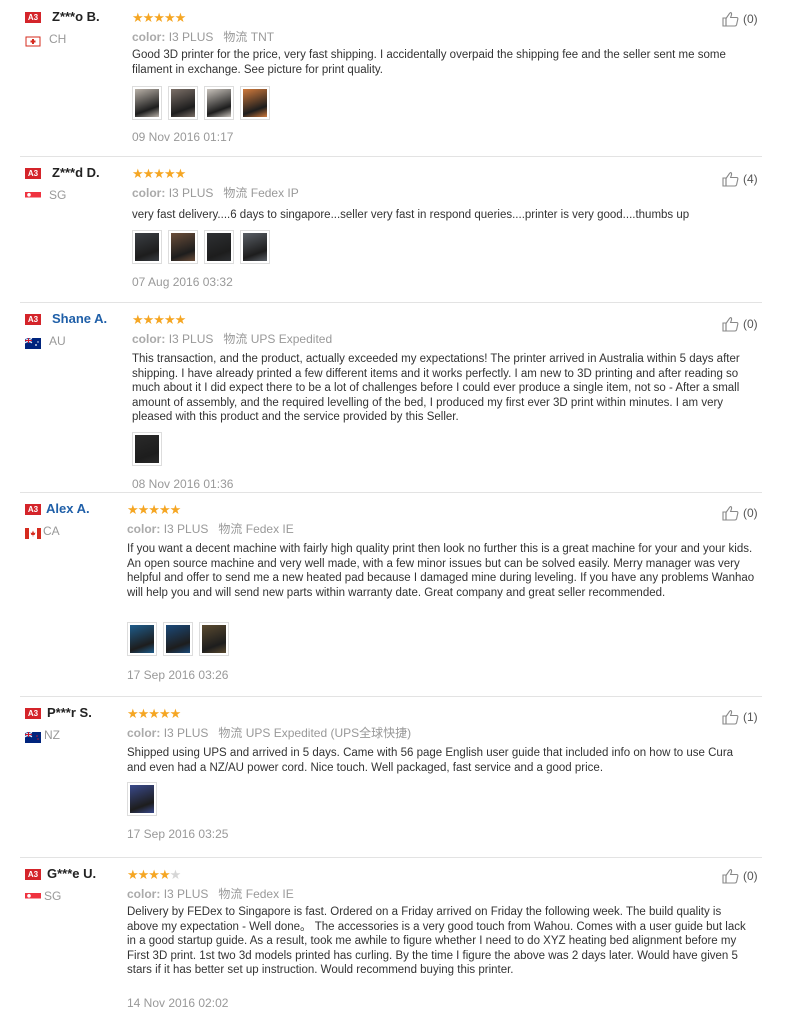  Describe the element at coordinates (52, 735) in the screenshot. I see `reviewer-country: NZ` at that location.